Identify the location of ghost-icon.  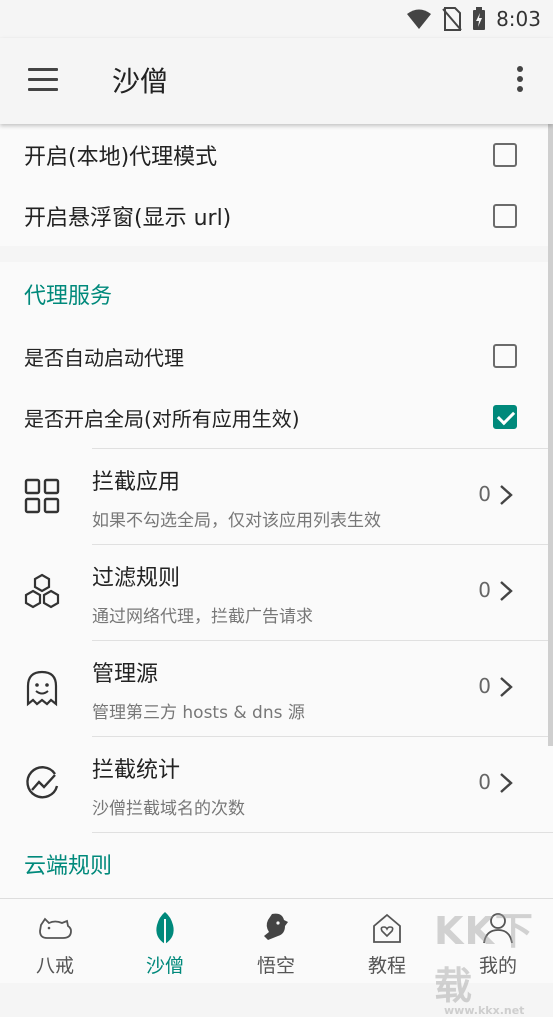
(42, 688).